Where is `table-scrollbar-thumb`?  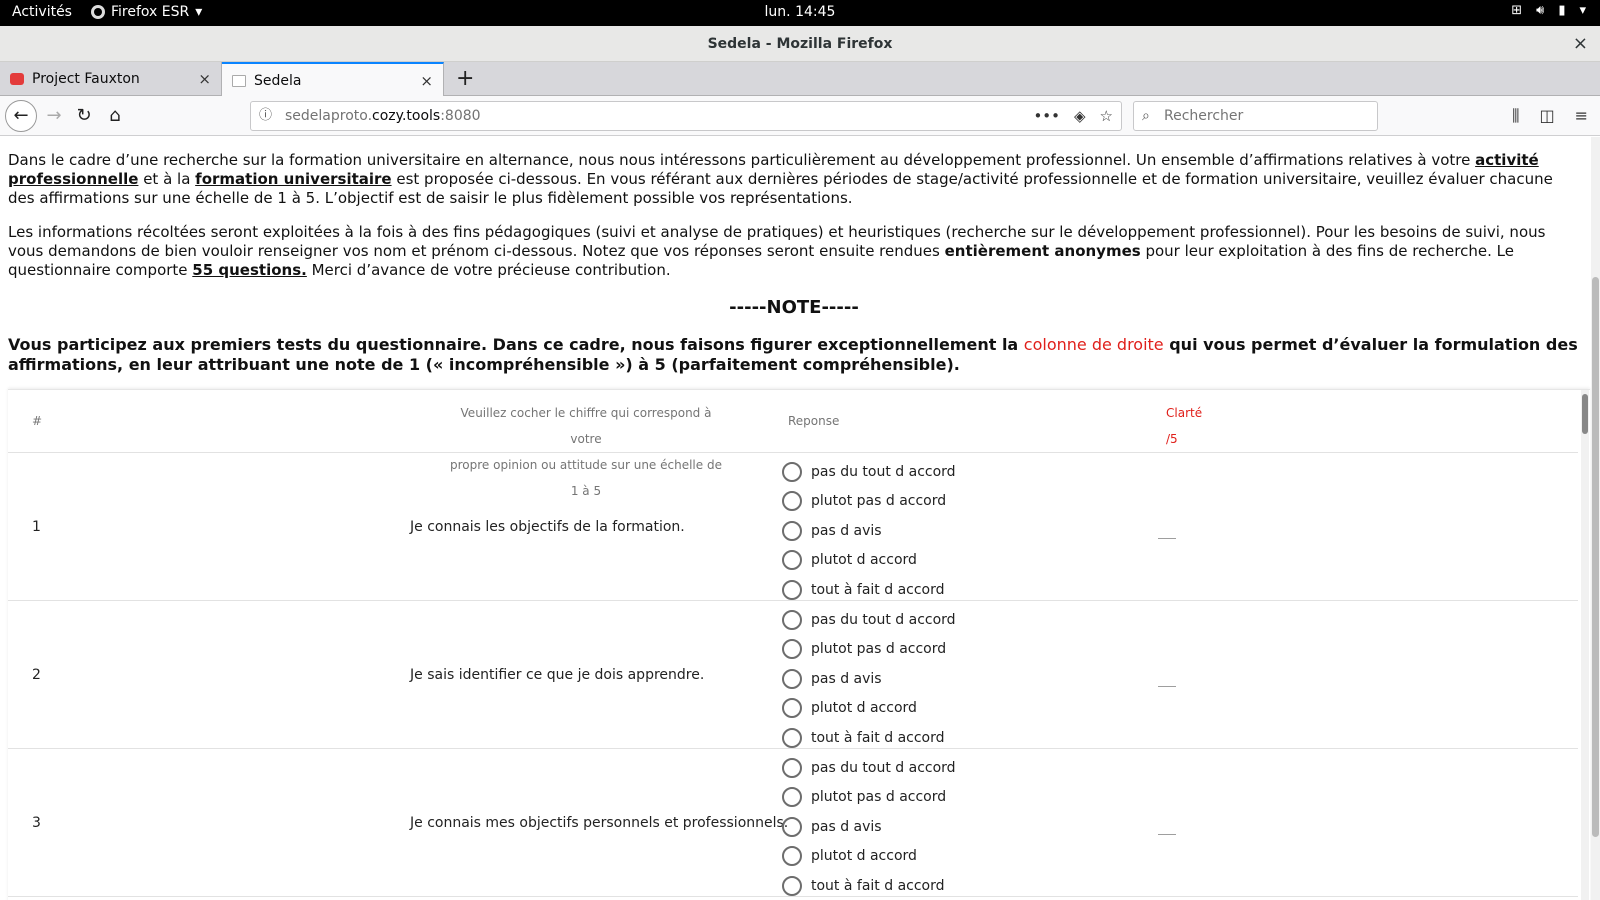 table-scrollbar-thumb is located at coordinates (1585, 414).